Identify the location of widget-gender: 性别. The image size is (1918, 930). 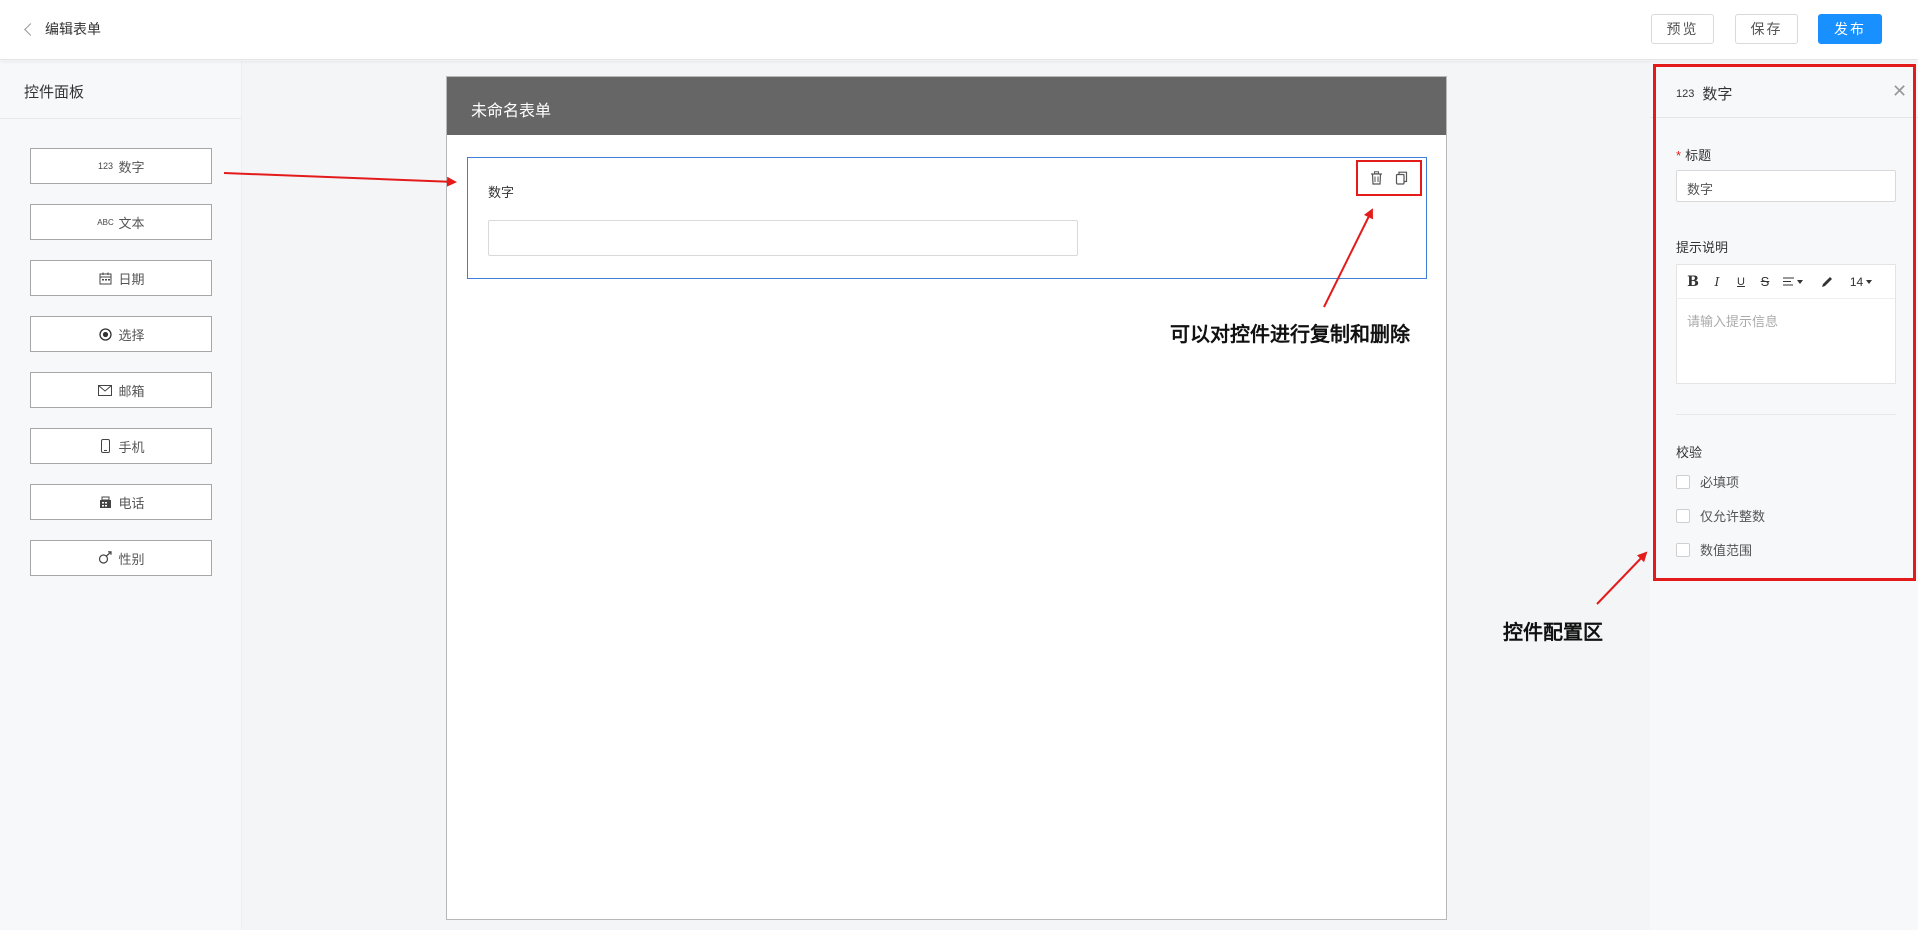
(121, 558).